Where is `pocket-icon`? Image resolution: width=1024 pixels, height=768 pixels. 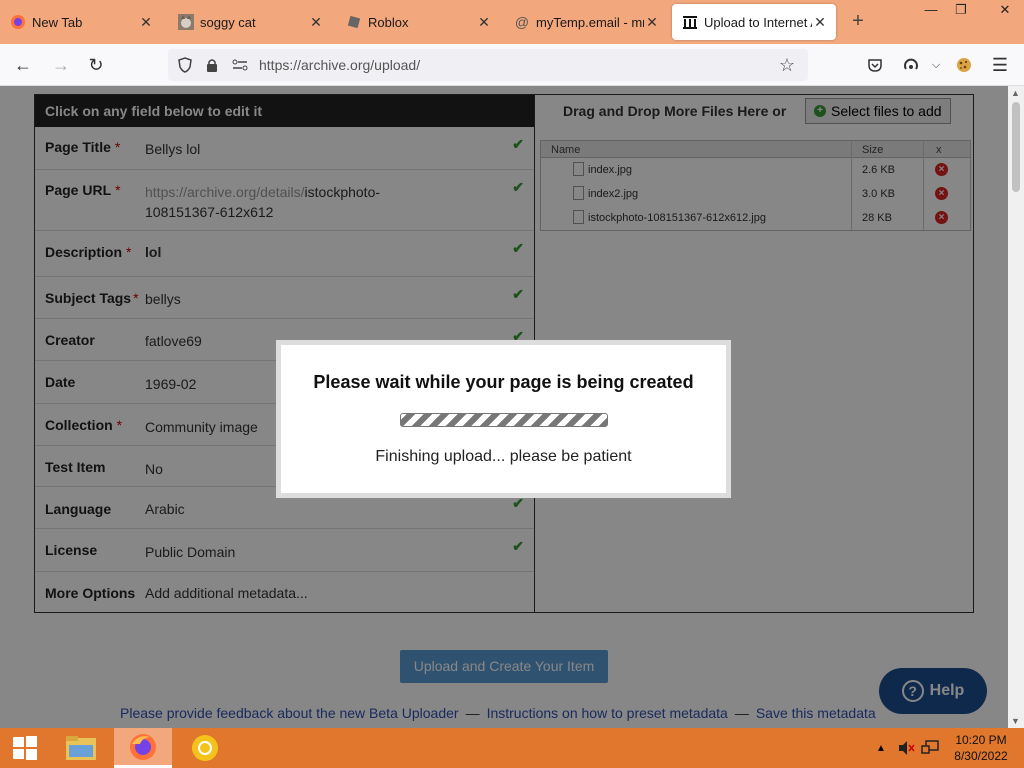 pocket-icon is located at coordinates (875, 65).